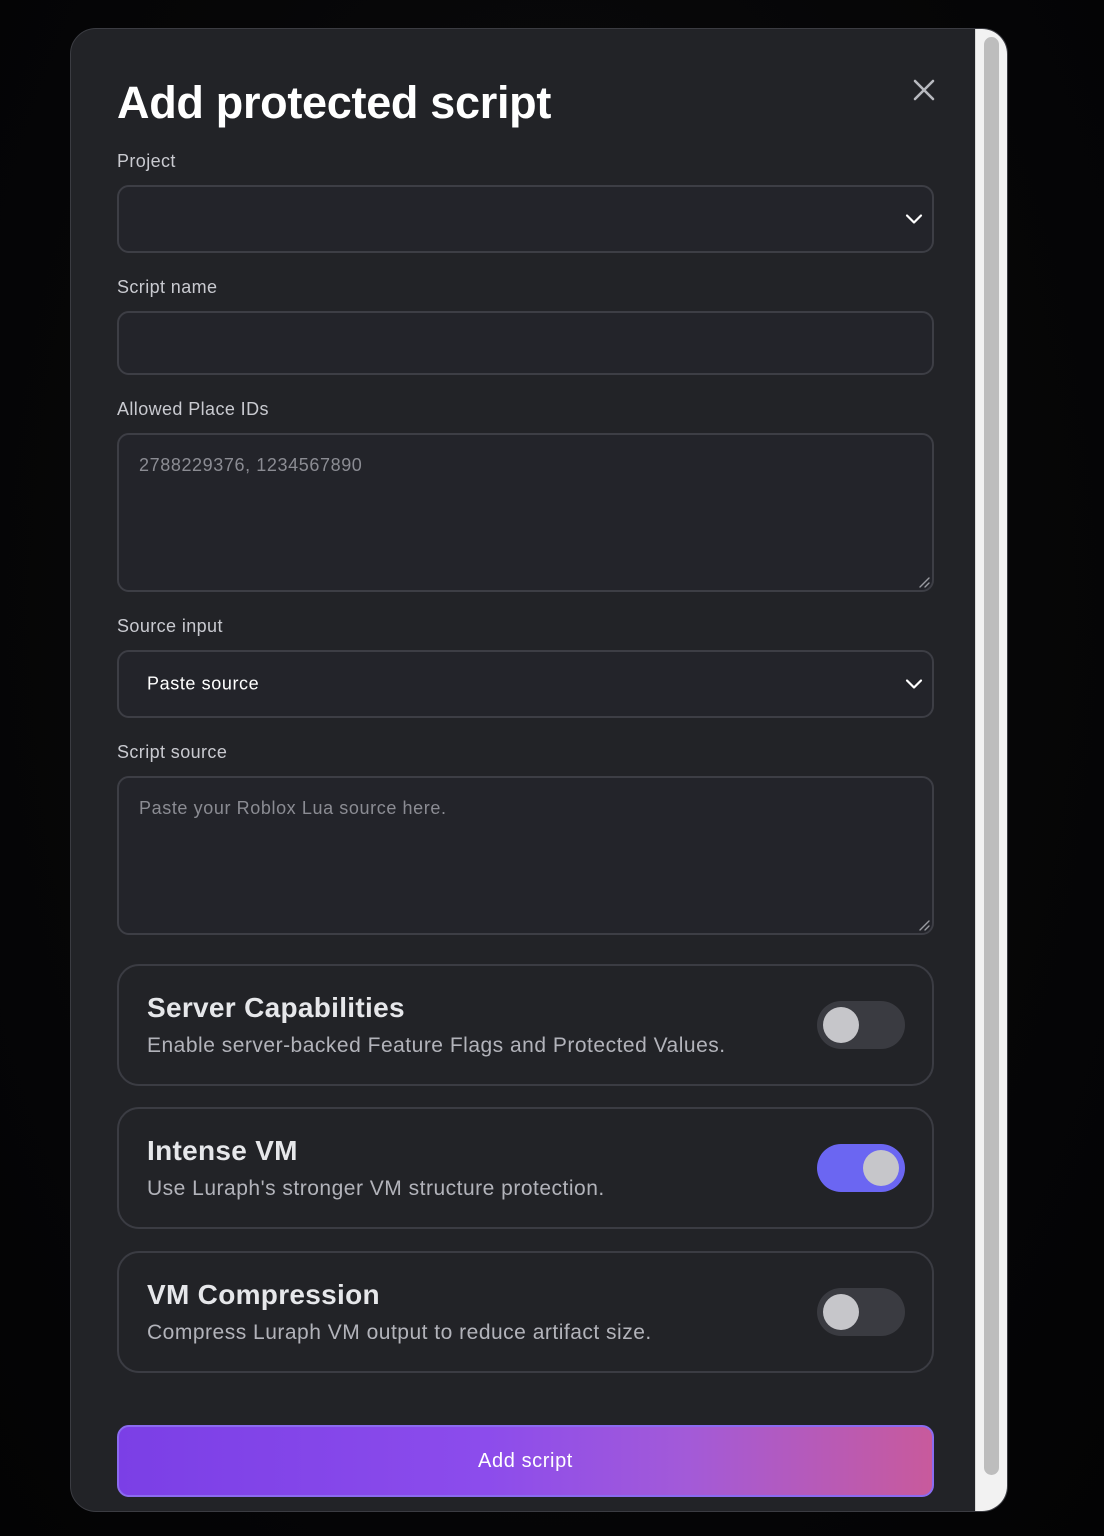 This screenshot has width=1104, height=1536. What do you see at coordinates (146, 161) in the screenshot?
I see `project-label: Project` at bounding box center [146, 161].